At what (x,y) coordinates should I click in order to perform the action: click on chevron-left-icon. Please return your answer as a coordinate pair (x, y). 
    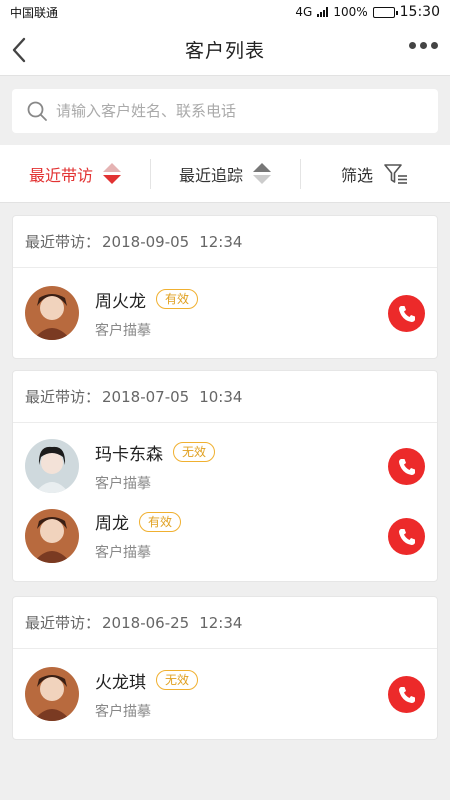
    Looking at the image, I should click on (19, 50).